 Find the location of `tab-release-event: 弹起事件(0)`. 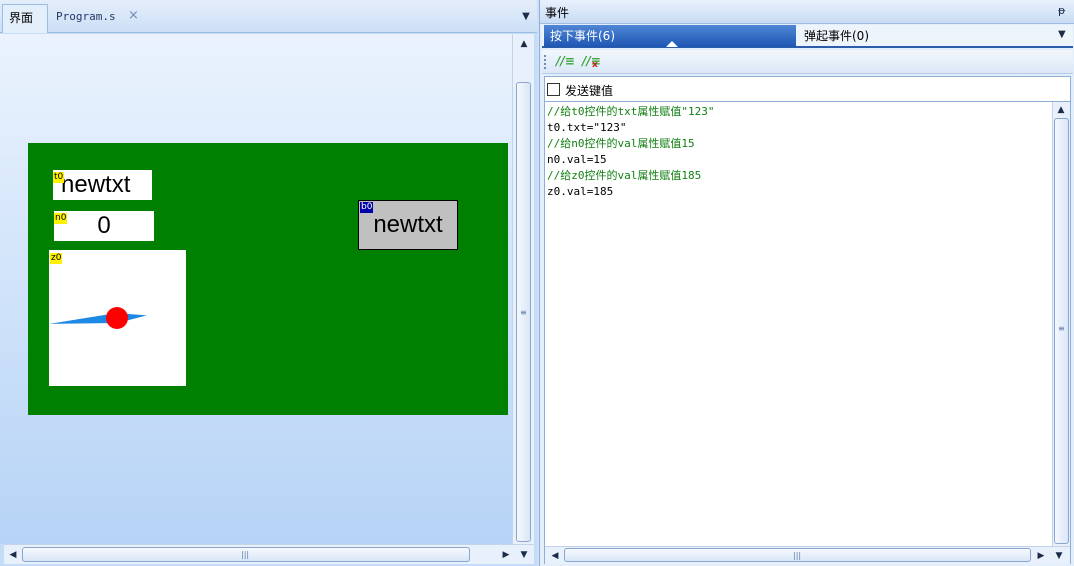

tab-release-event: 弹起事件(0) is located at coordinates (918, 36).